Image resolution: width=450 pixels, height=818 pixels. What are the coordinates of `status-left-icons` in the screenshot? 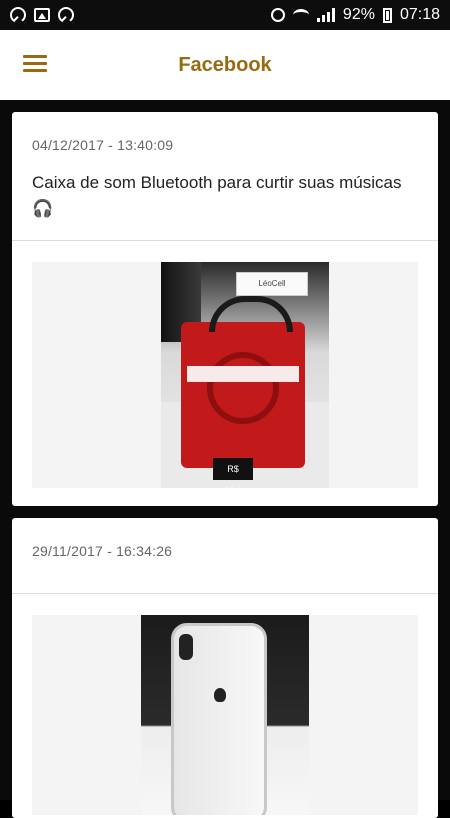 It's located at (42, 15).